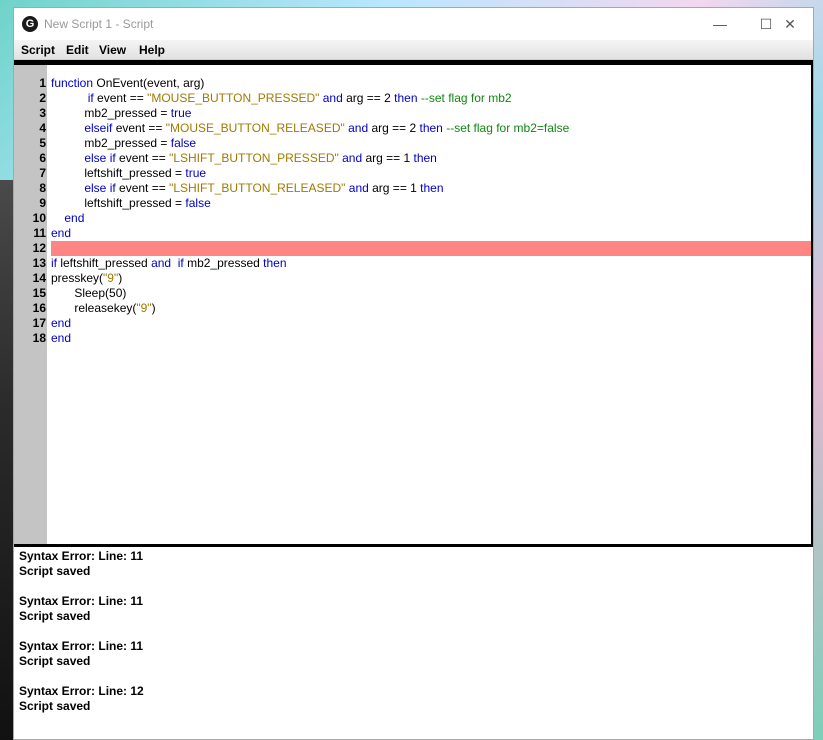 The height and width of the screenshot is (740, 823). What do you see at coordinates (790, 24) in the screenshot?
I see `close-button: ✕` at bounding box center [790, 24].